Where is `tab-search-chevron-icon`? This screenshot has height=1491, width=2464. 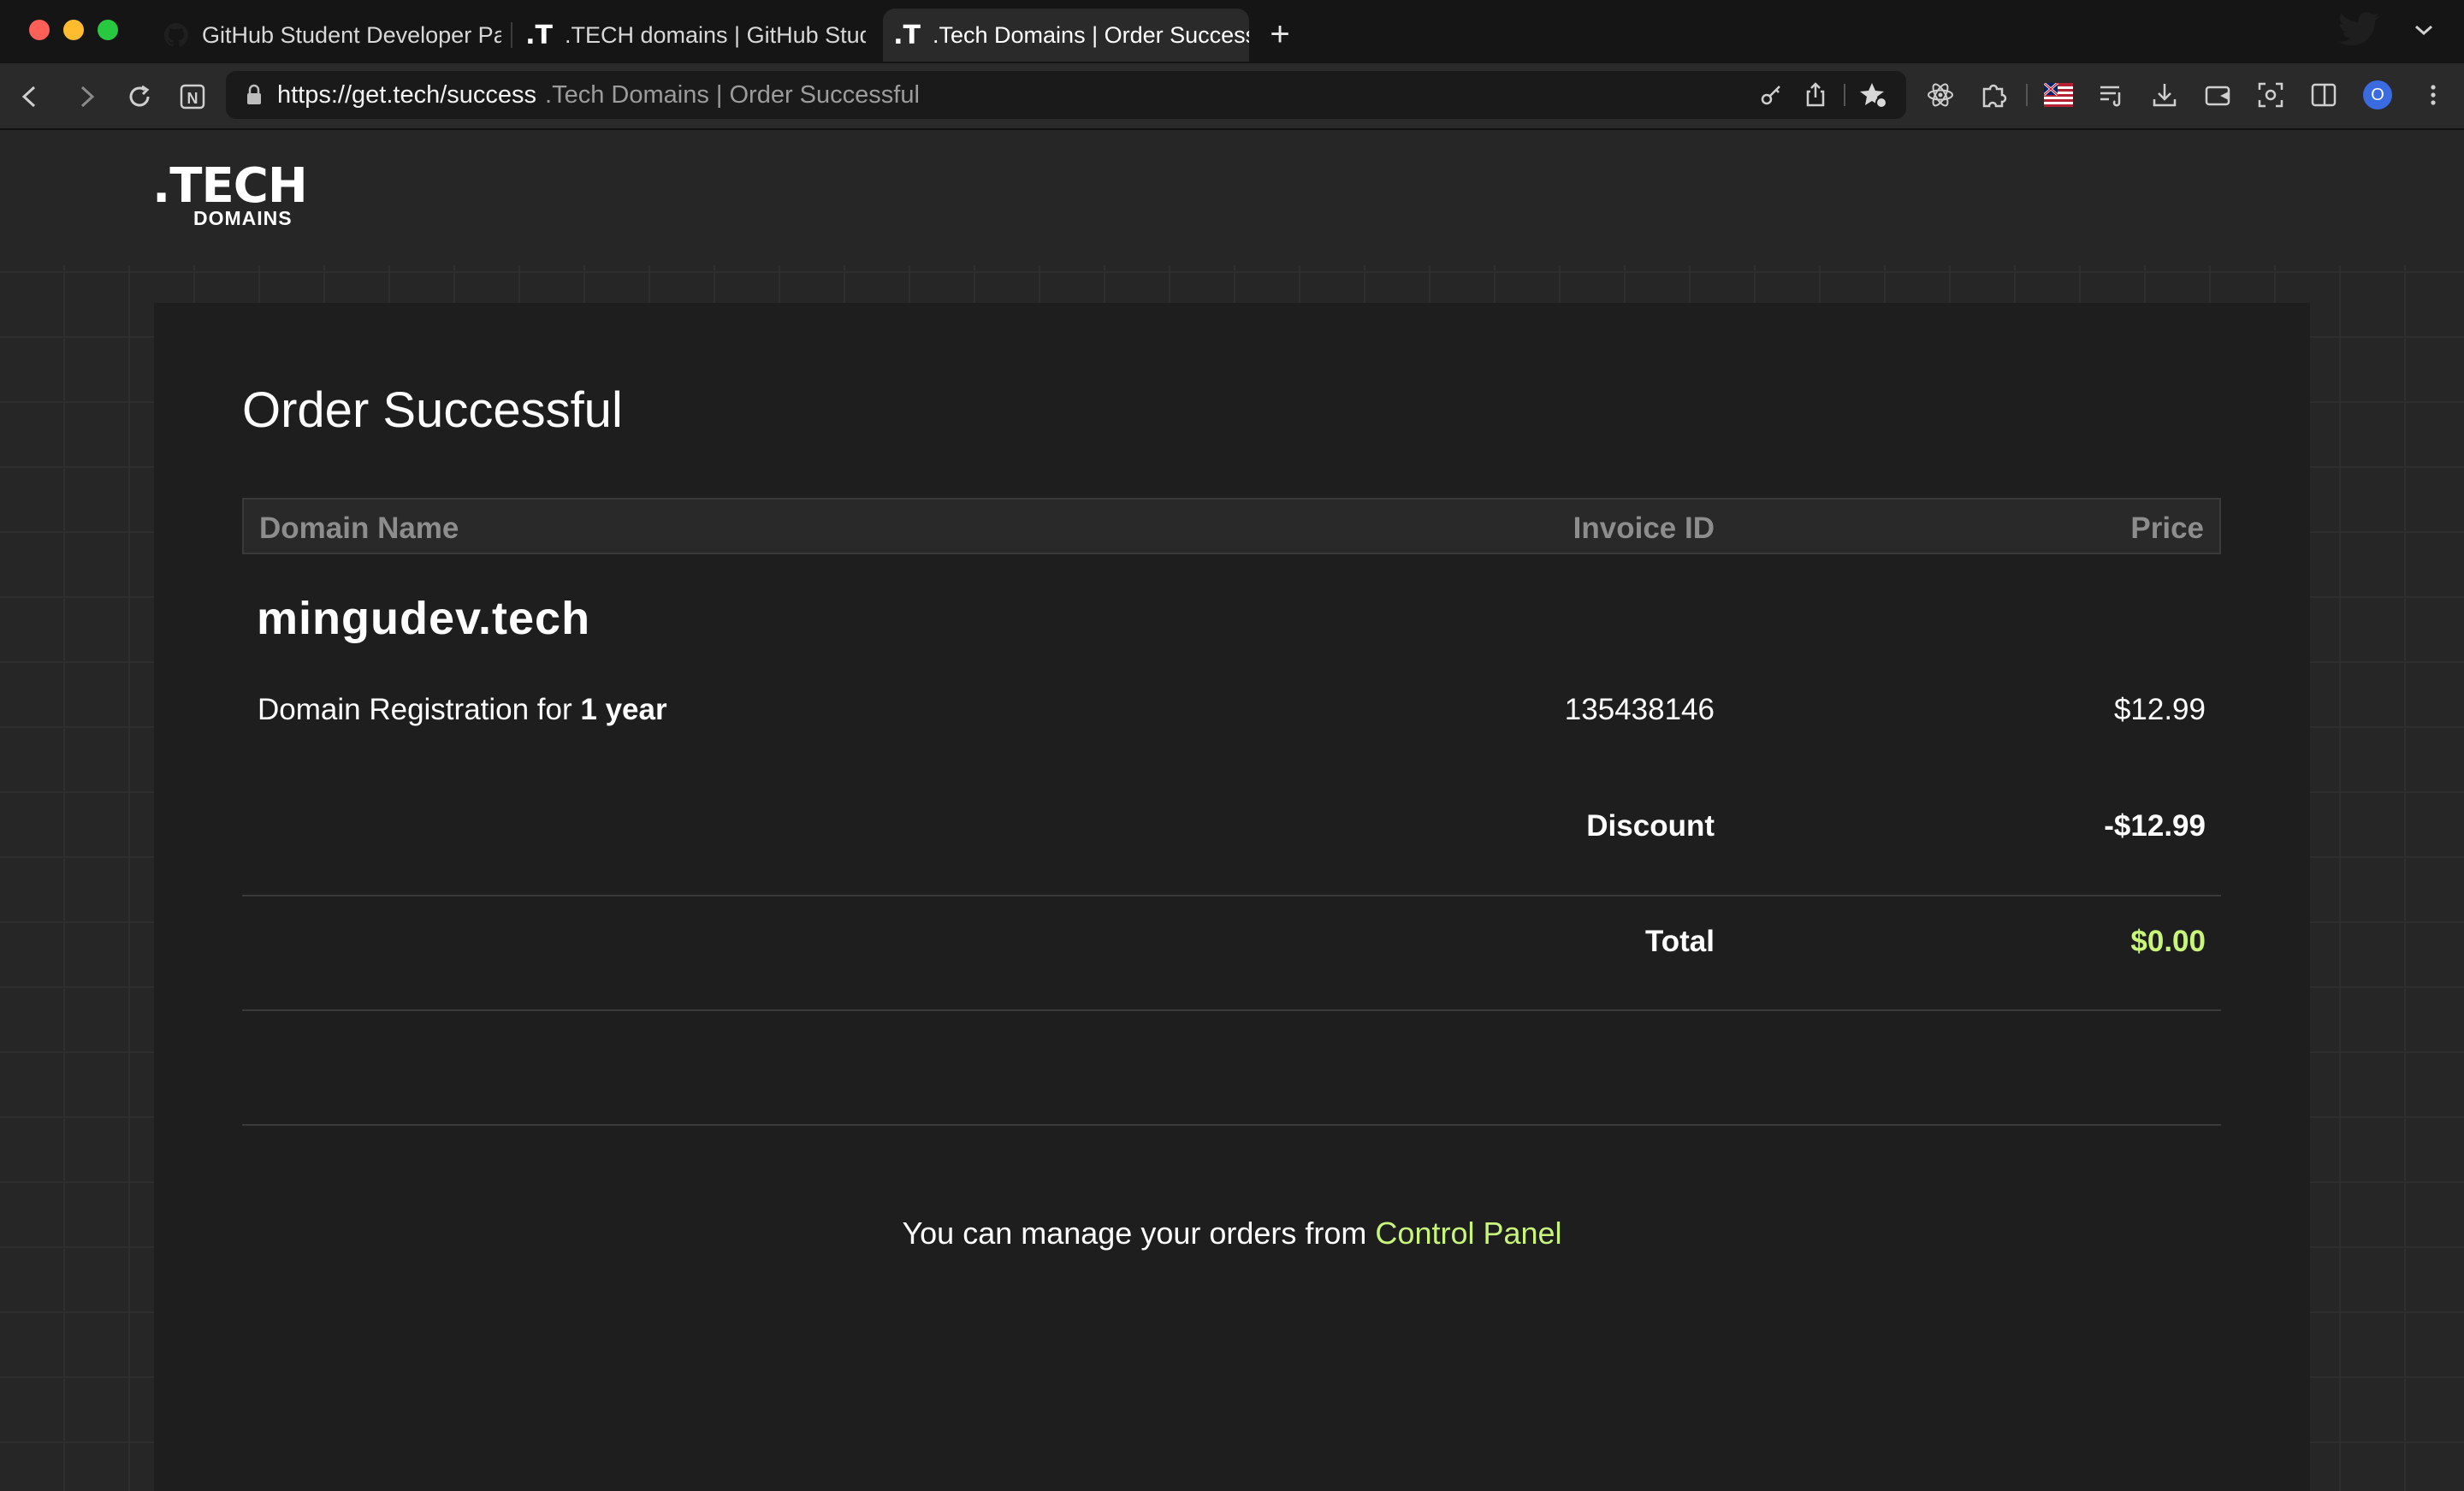 tab-search-chevron-icon is located at coordinates (2424, 30).